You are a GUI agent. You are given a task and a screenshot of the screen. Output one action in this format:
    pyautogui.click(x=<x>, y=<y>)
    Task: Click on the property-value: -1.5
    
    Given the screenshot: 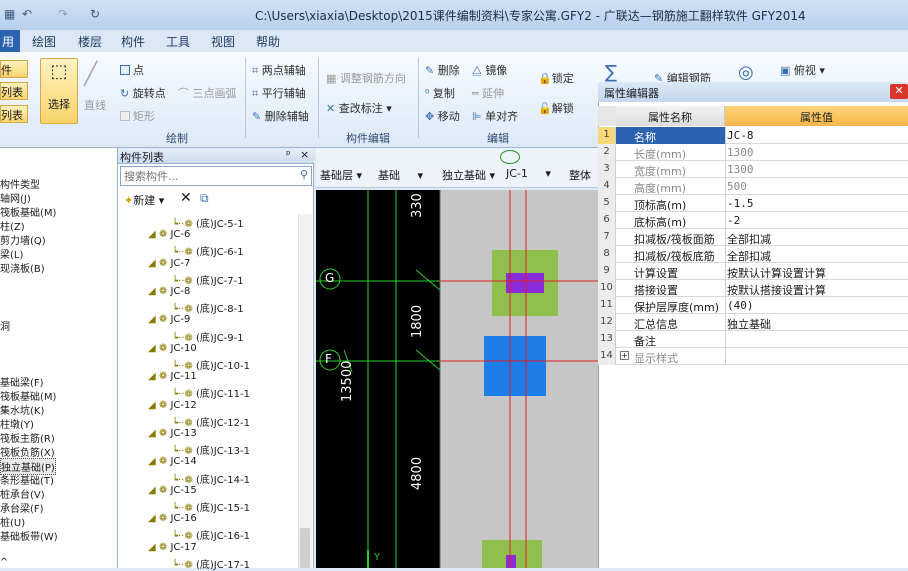 What is the action you would take?
    pyautogui.click(x=740, y=203)
    